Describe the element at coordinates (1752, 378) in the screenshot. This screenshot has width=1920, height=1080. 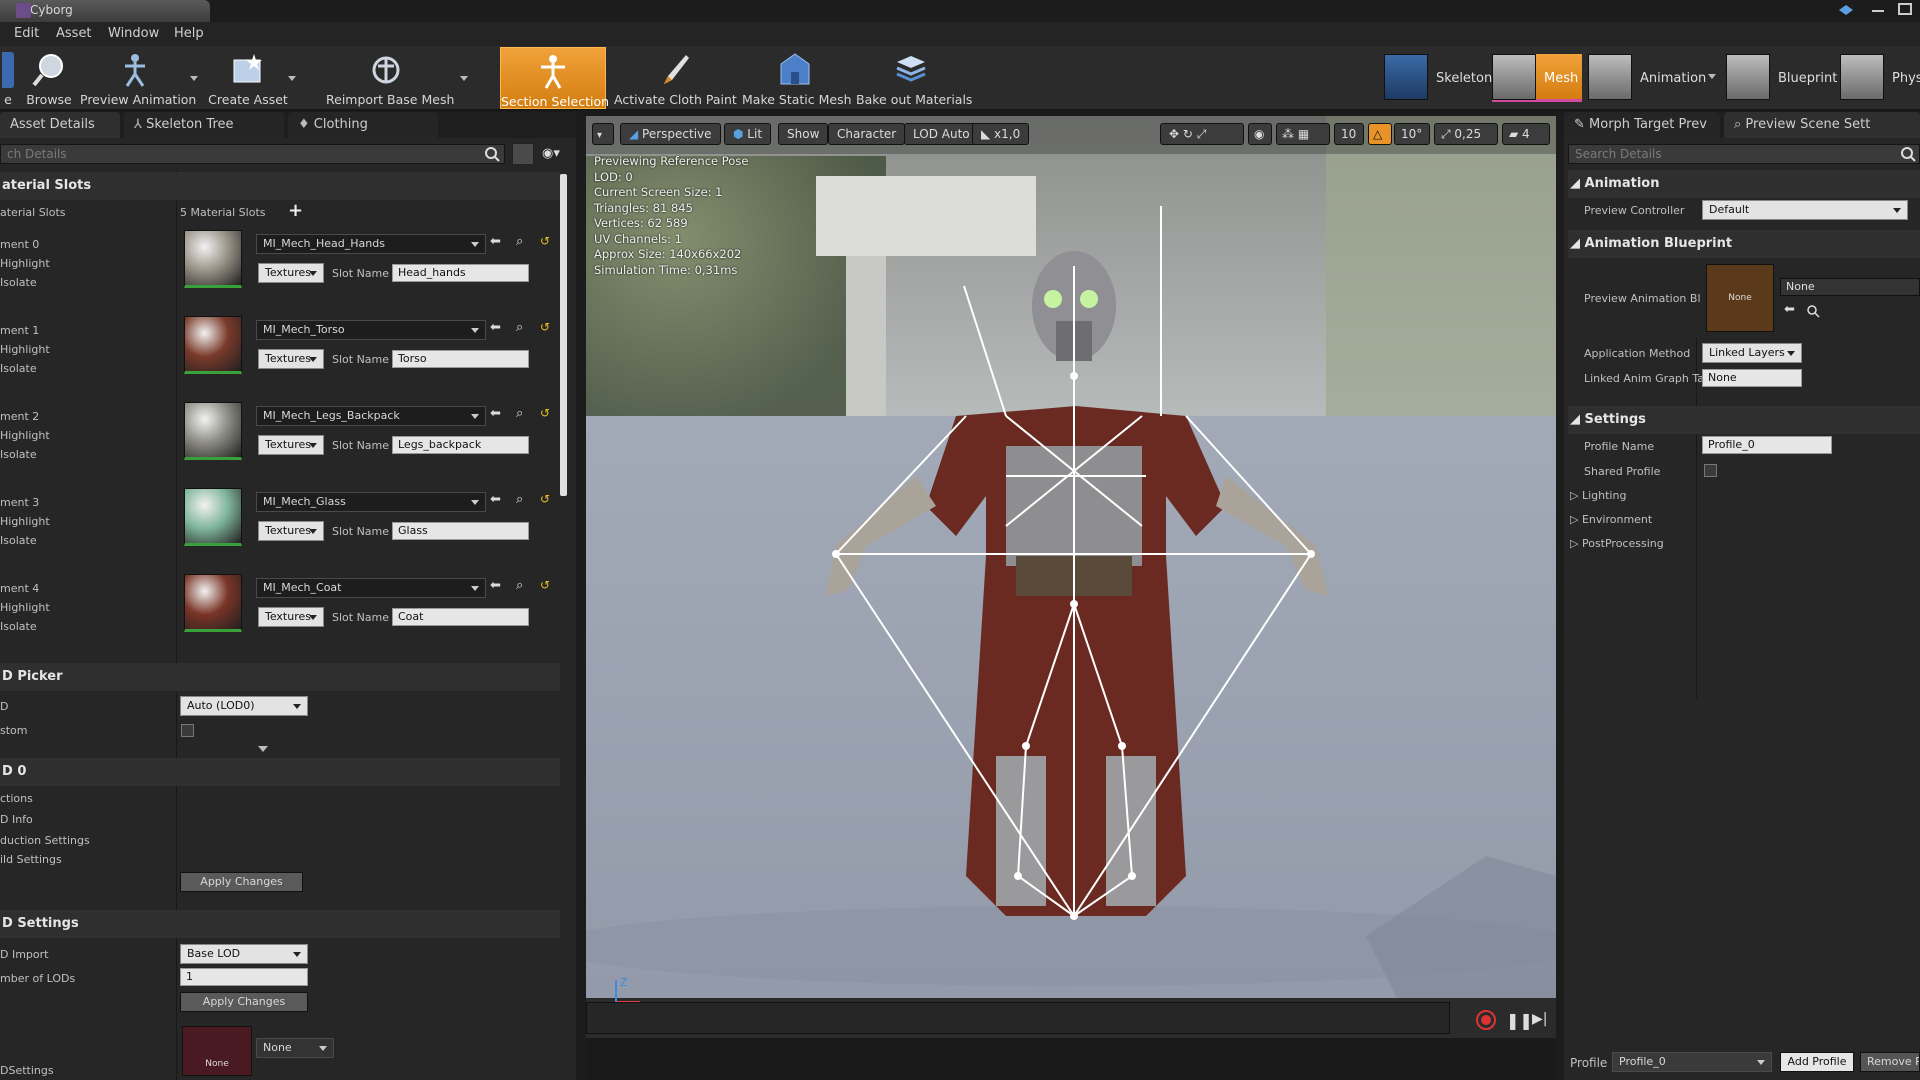
I see `linked-anim-graph-tag-input: None` at that location.